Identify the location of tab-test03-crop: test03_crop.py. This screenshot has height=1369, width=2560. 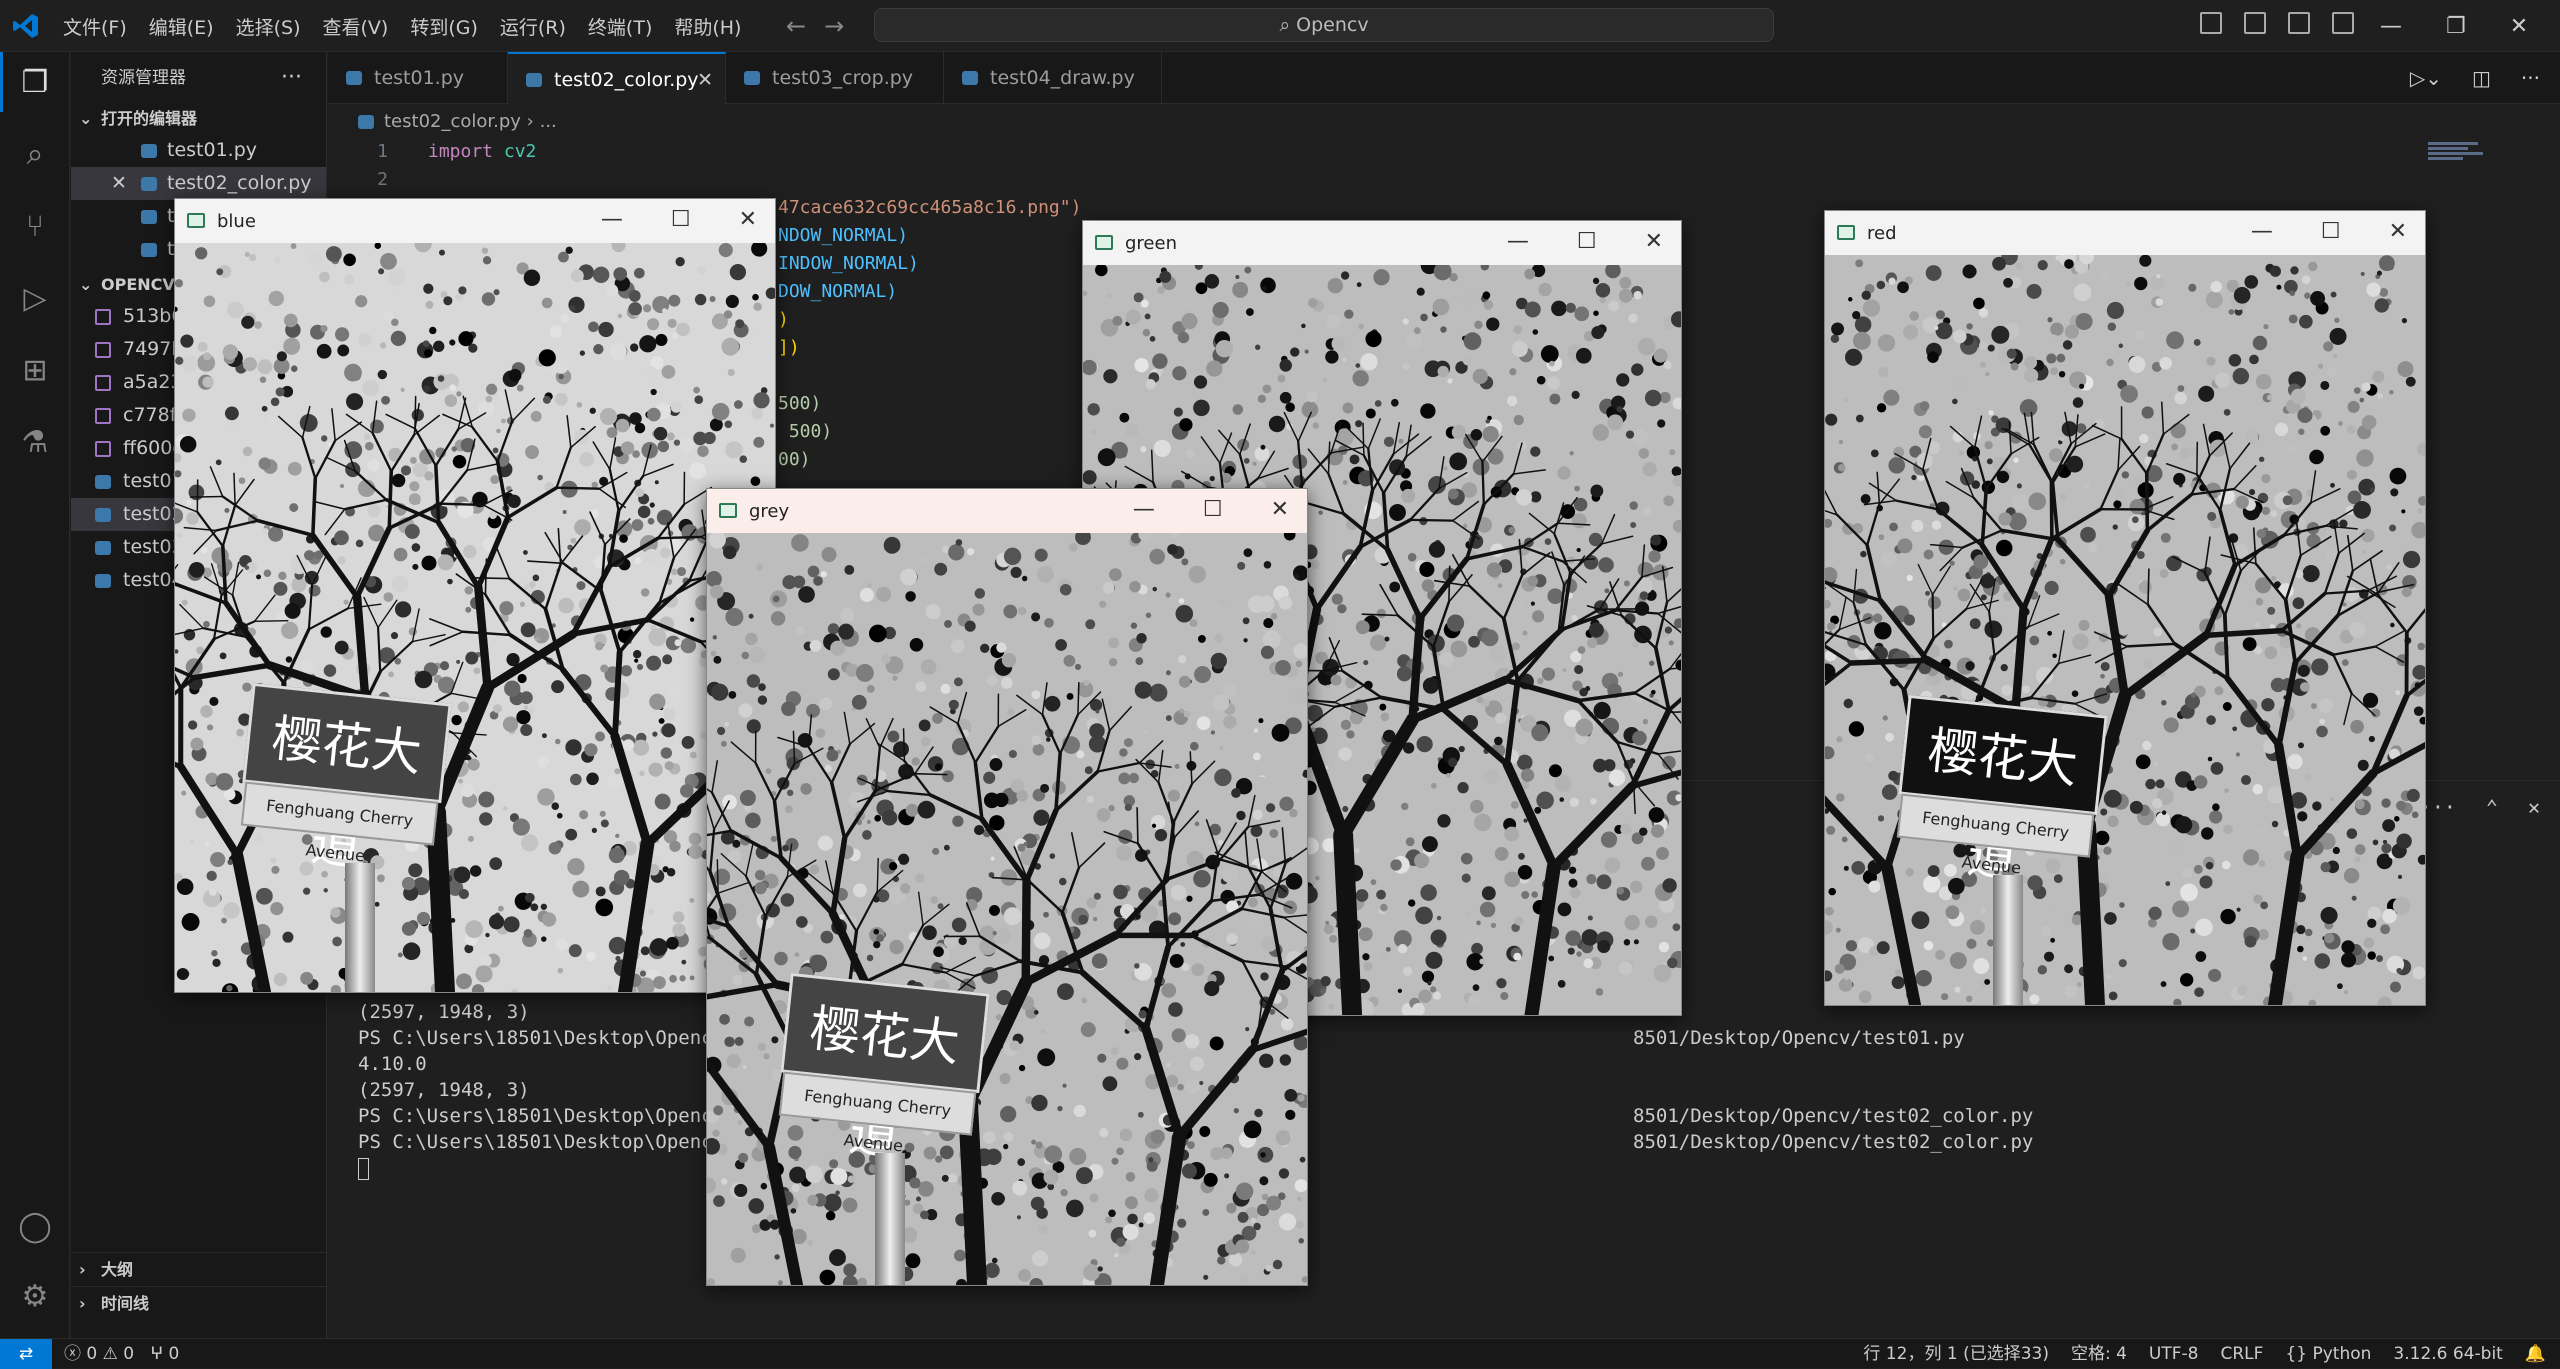
(835, 78).